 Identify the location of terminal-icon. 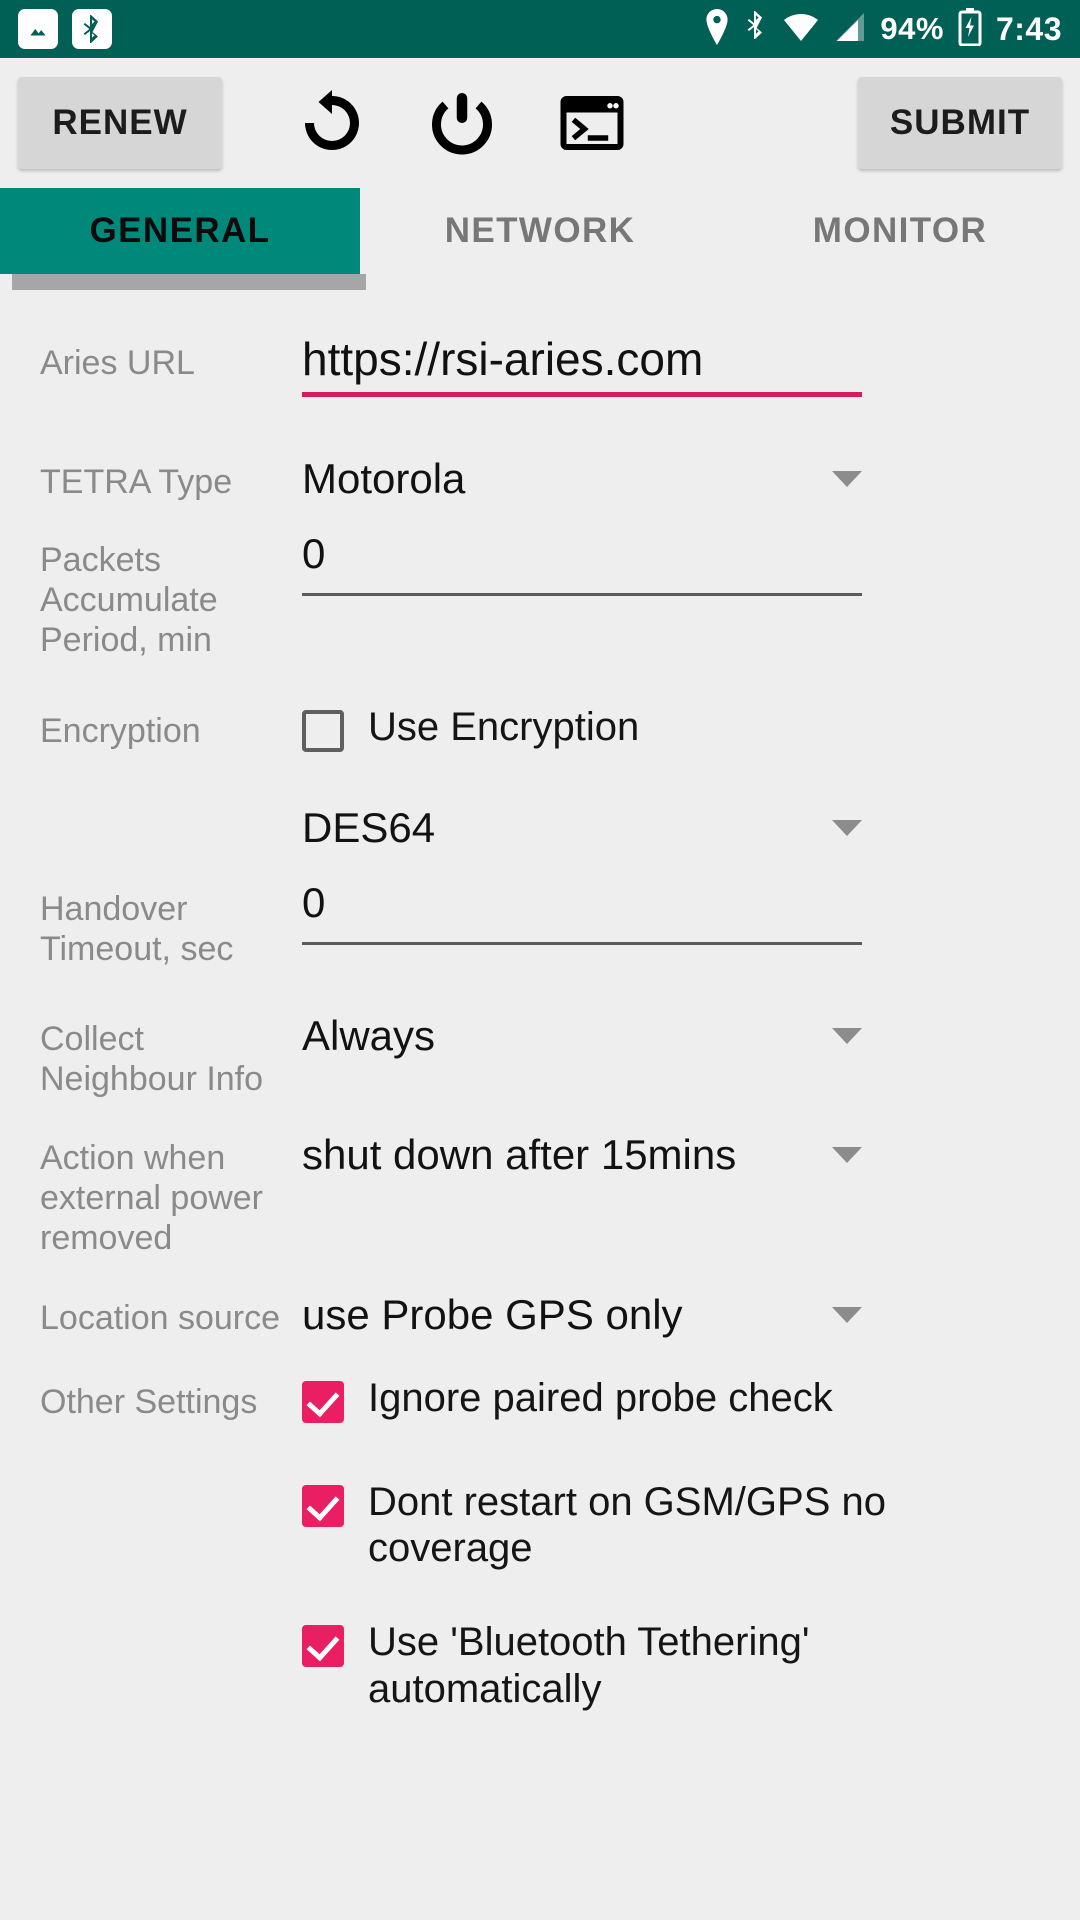
(592, 123).